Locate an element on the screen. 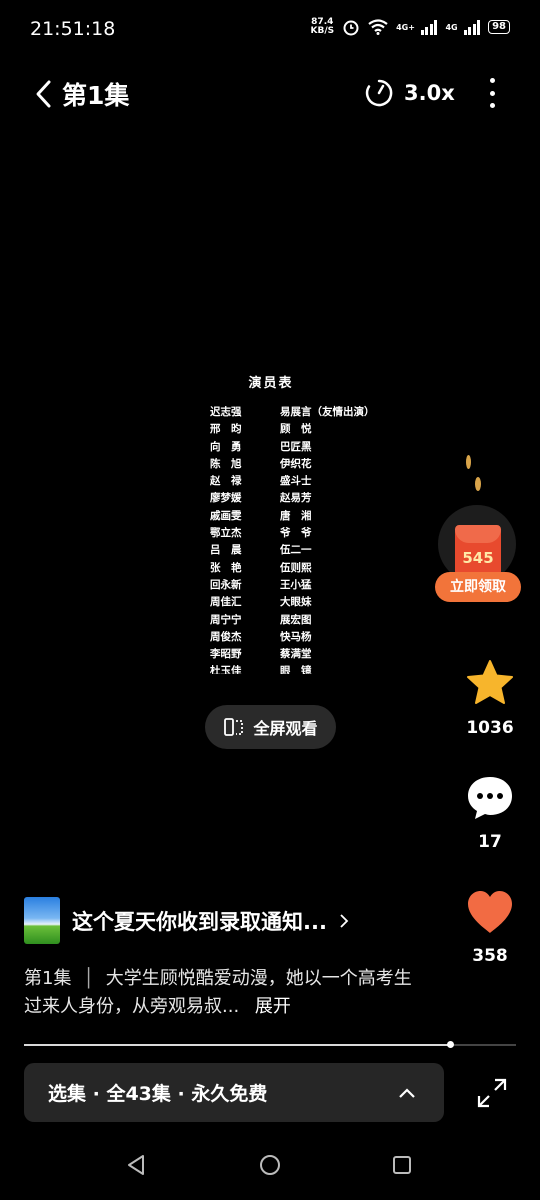  like-button: 358 is located at coordinates (490, 927).